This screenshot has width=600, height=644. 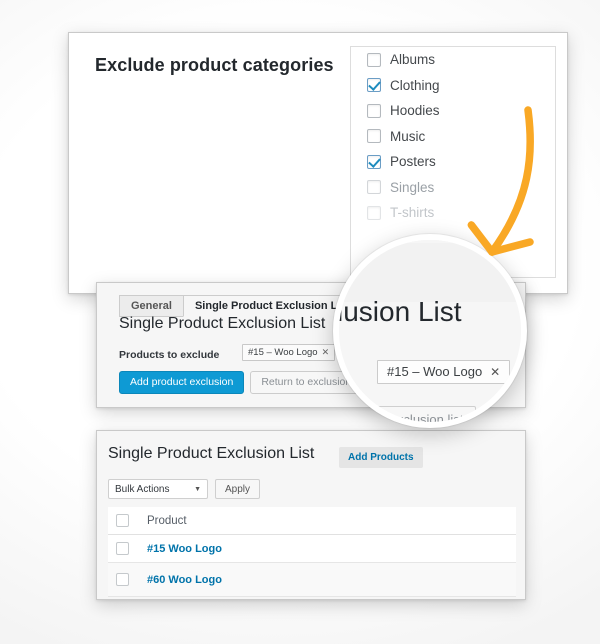 What do you see at coordinates (312, 580) in the screenshot?
I see `table-row: #60 Woo Logo` at bounding box center [312, 580].